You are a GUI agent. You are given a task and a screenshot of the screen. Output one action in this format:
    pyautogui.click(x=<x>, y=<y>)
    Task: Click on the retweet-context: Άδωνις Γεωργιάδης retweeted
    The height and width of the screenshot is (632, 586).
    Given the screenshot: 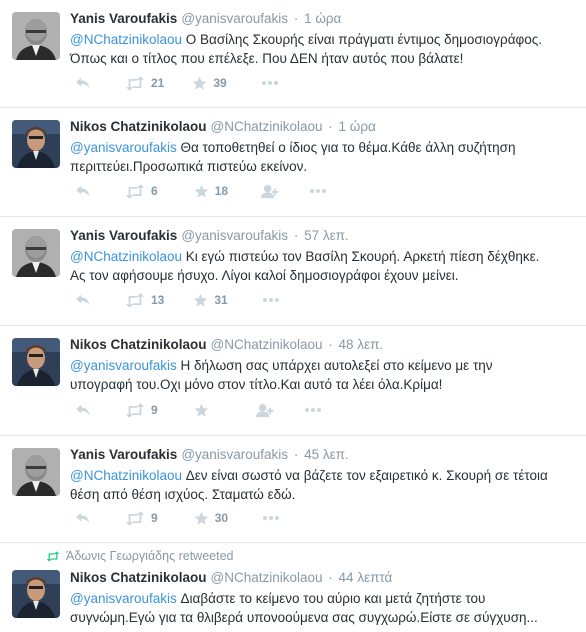 What is the action you would take?
    pyautogui.click(x=139, y=556)
    